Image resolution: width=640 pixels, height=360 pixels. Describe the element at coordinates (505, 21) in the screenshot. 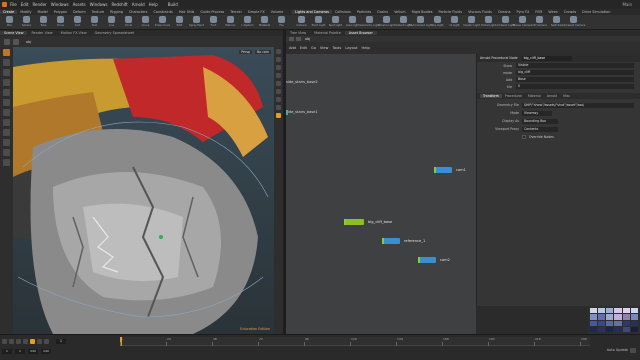

I see `shelf-tool-ambient-light: Ambient Light` at that location.